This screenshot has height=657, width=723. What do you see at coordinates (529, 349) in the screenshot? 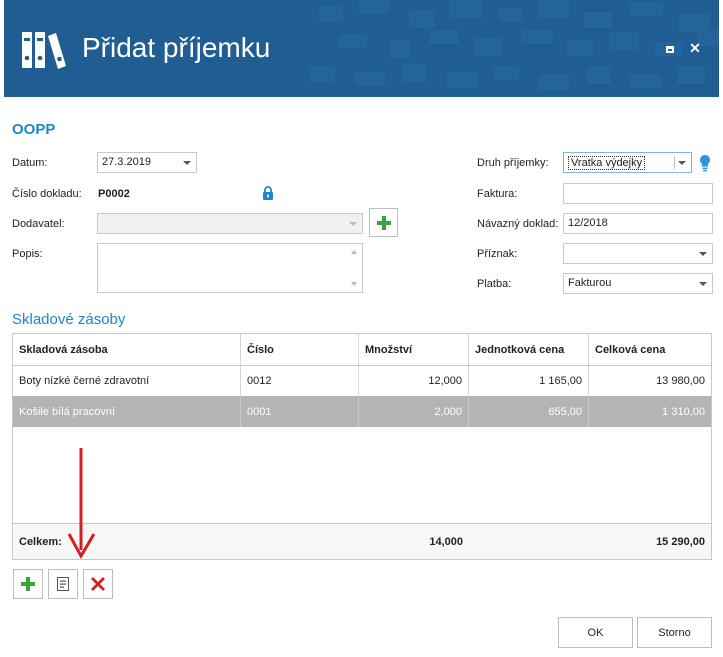
I see `column-header: Jednotková cena` at bounding box center [529, 349].